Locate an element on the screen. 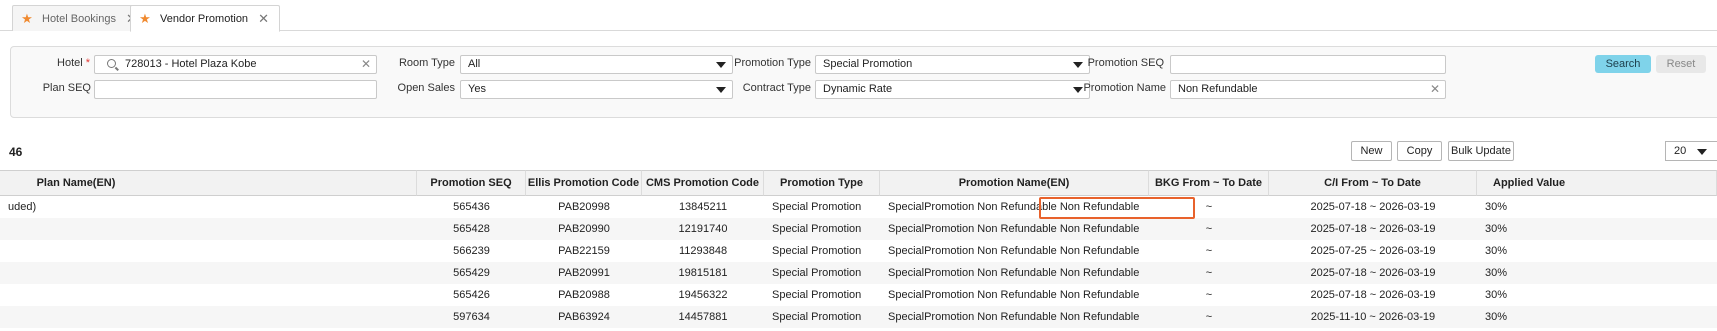  open-sales-select: Yes is located at coordinates (596, 89).